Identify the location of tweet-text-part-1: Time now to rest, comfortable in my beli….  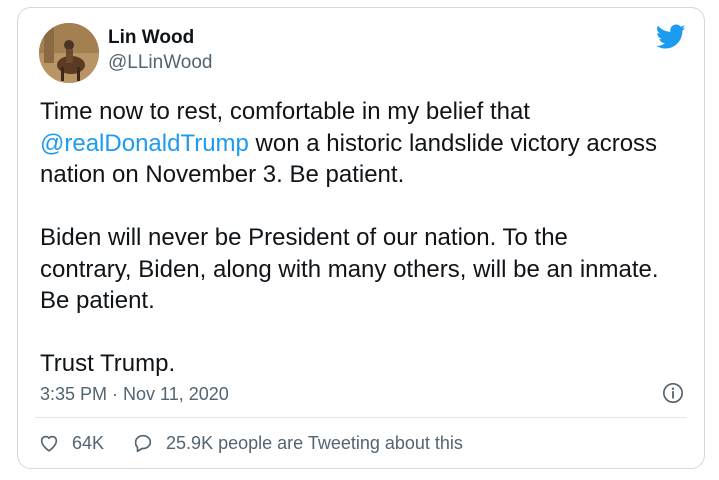
(285, 111).